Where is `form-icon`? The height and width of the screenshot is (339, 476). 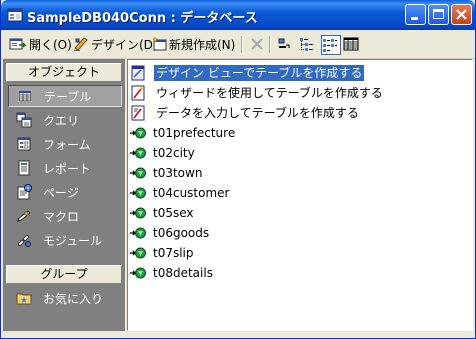 form-icon is located at coordinates (24, 144).